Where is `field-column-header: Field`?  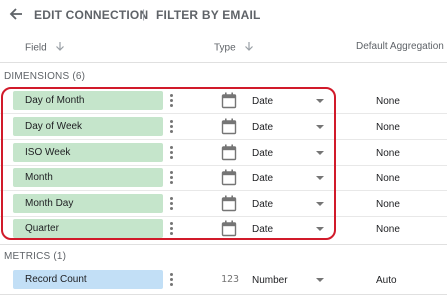 field-column-header: Field is located at coordinates (45, 48).